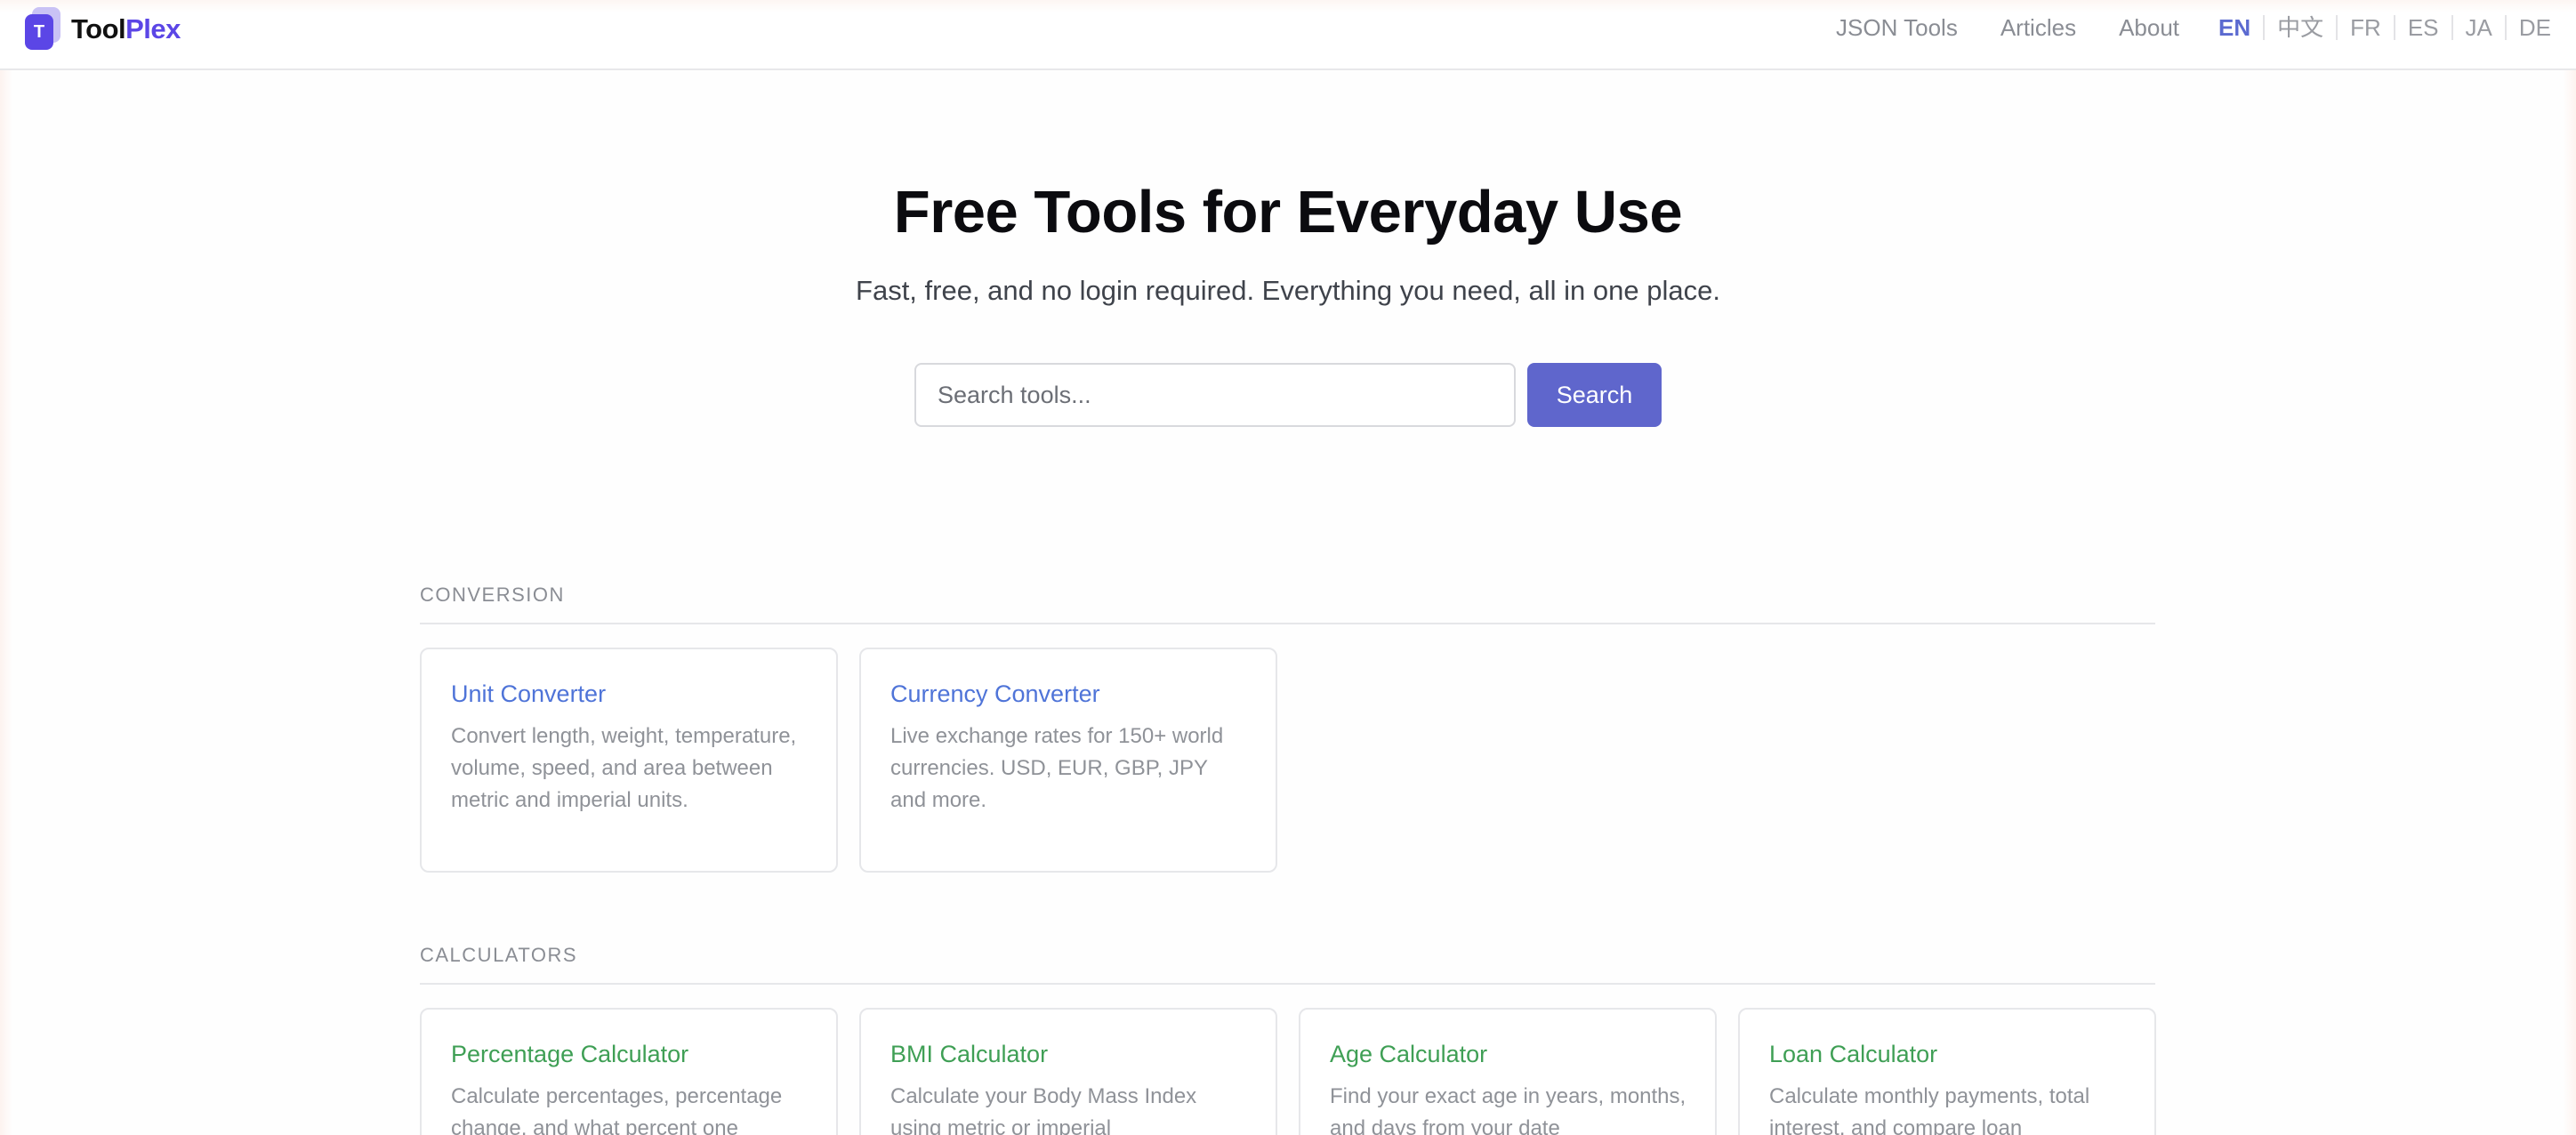 The image size is (2576, 1135). I want to click on brand-name-part2: Plex, so click(153, 28).